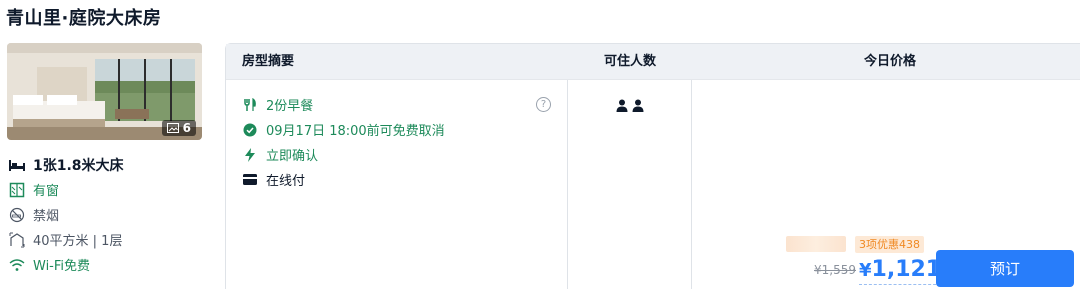 This screenshot has width=1080, height=289. I want to click on rate-table-header: 房型摘要 可住人数 今日价格, so click(653, 62).